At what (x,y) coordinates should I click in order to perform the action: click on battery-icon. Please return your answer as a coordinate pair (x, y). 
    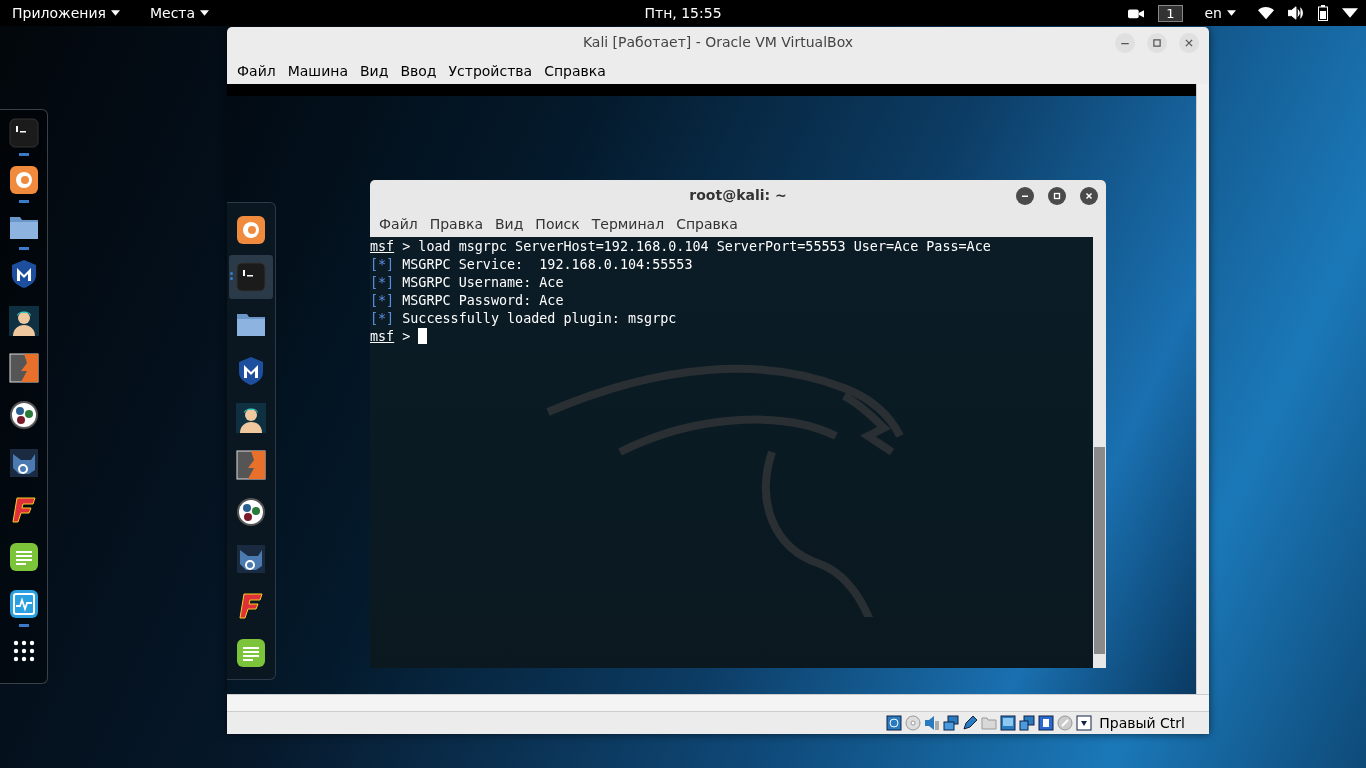
    Looking at the image, I should click on (1323, 13).